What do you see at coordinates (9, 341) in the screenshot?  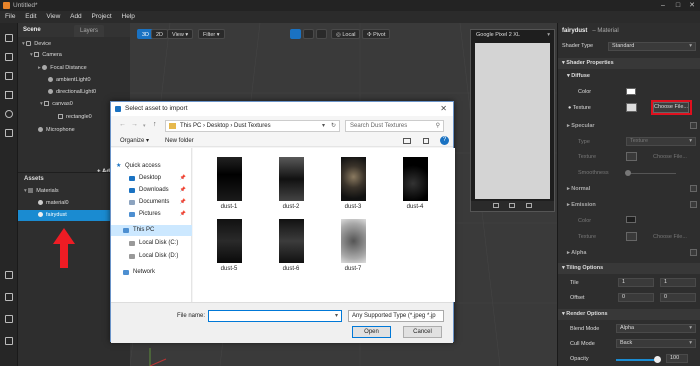 I see `grid-icon` at bounding box center [9, 341].